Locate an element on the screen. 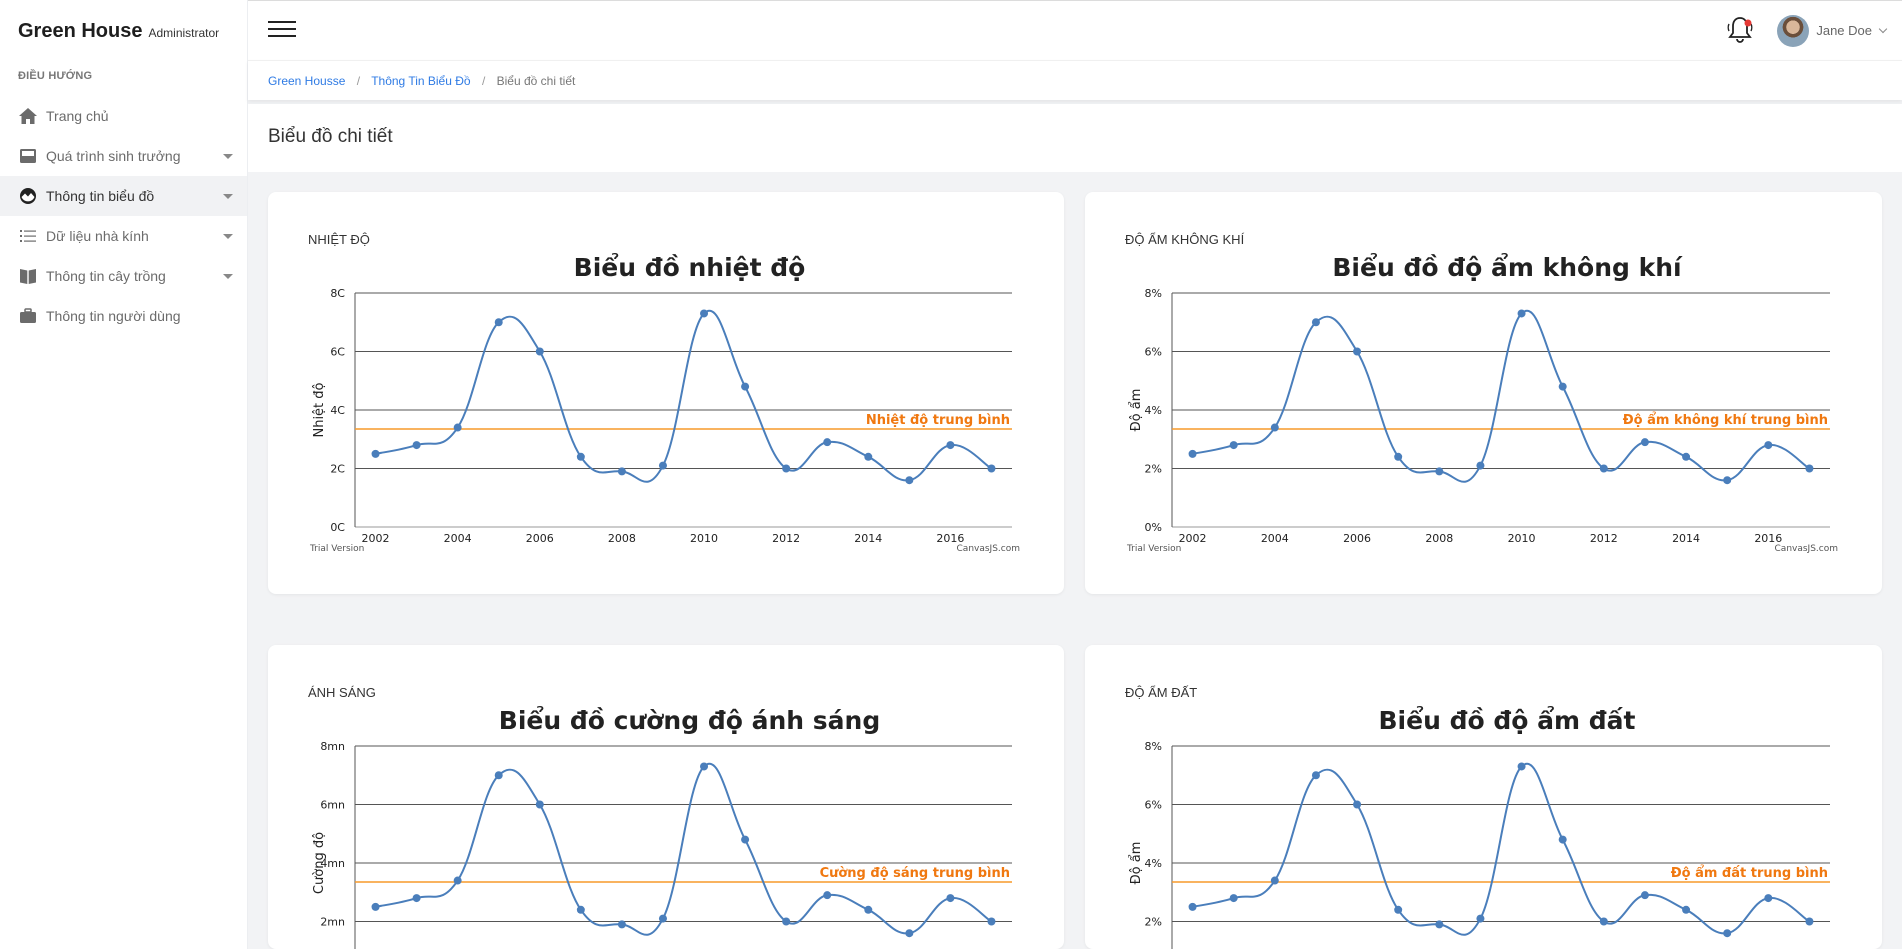 This screenshot has width=1902, height=949. hamburger-icon is located at coordinates (282, 30).